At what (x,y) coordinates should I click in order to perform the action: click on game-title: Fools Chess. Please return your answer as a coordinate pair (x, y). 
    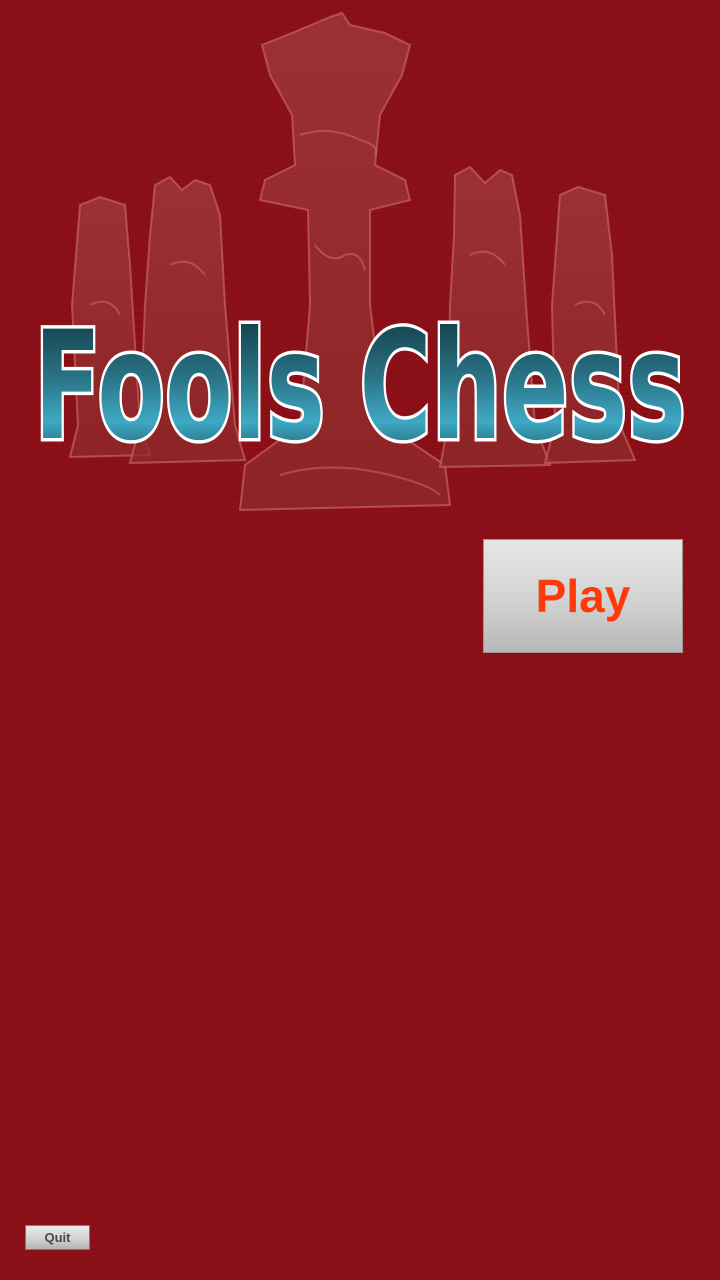
    Looking at the image, I should click on (360, 384).